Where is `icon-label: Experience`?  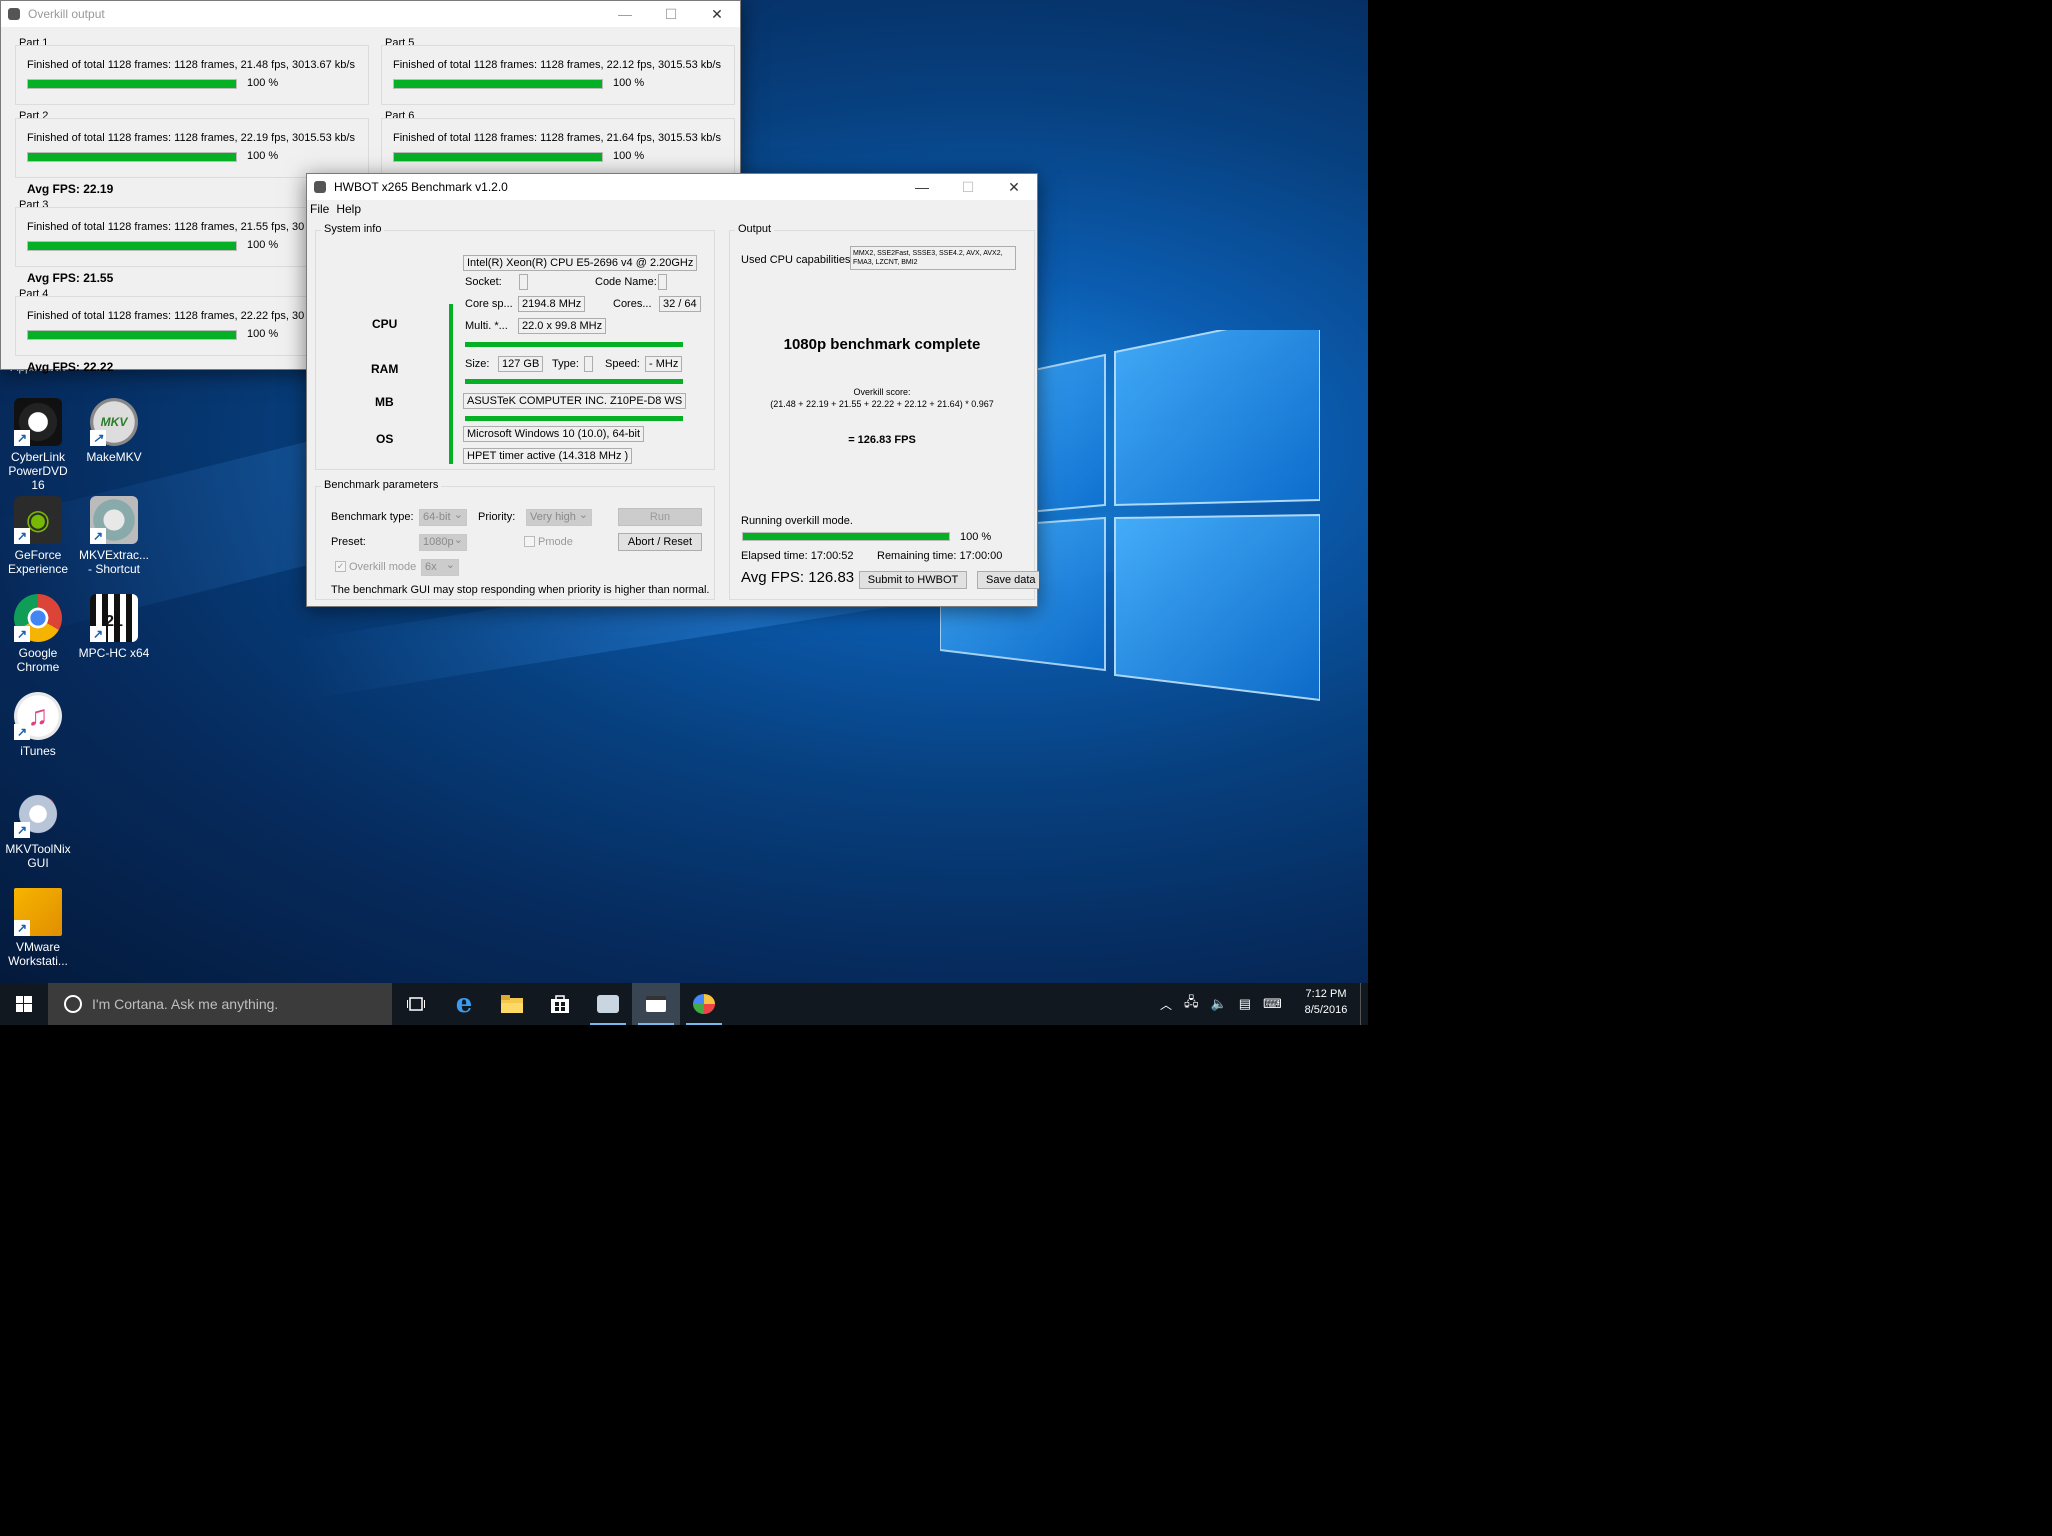
icon-label: Experience is located at coordinates (38, 569).